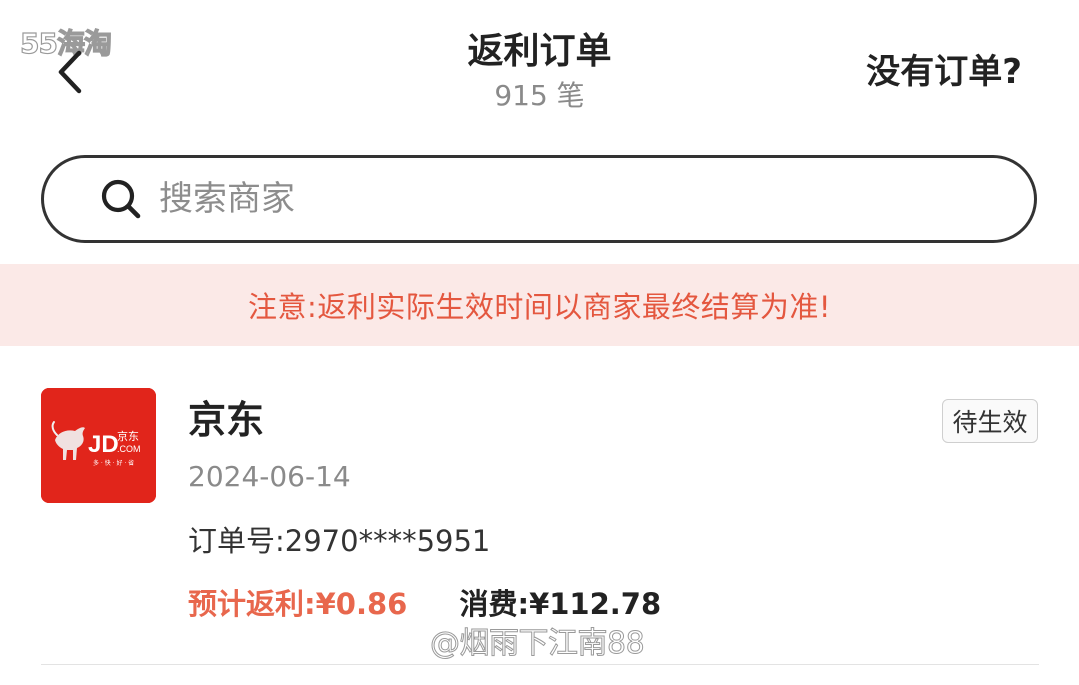 Image resolution: width=1079 pixels, height=685 pixels. I want to click on jd-brand-text: JD, so click(103, 444).